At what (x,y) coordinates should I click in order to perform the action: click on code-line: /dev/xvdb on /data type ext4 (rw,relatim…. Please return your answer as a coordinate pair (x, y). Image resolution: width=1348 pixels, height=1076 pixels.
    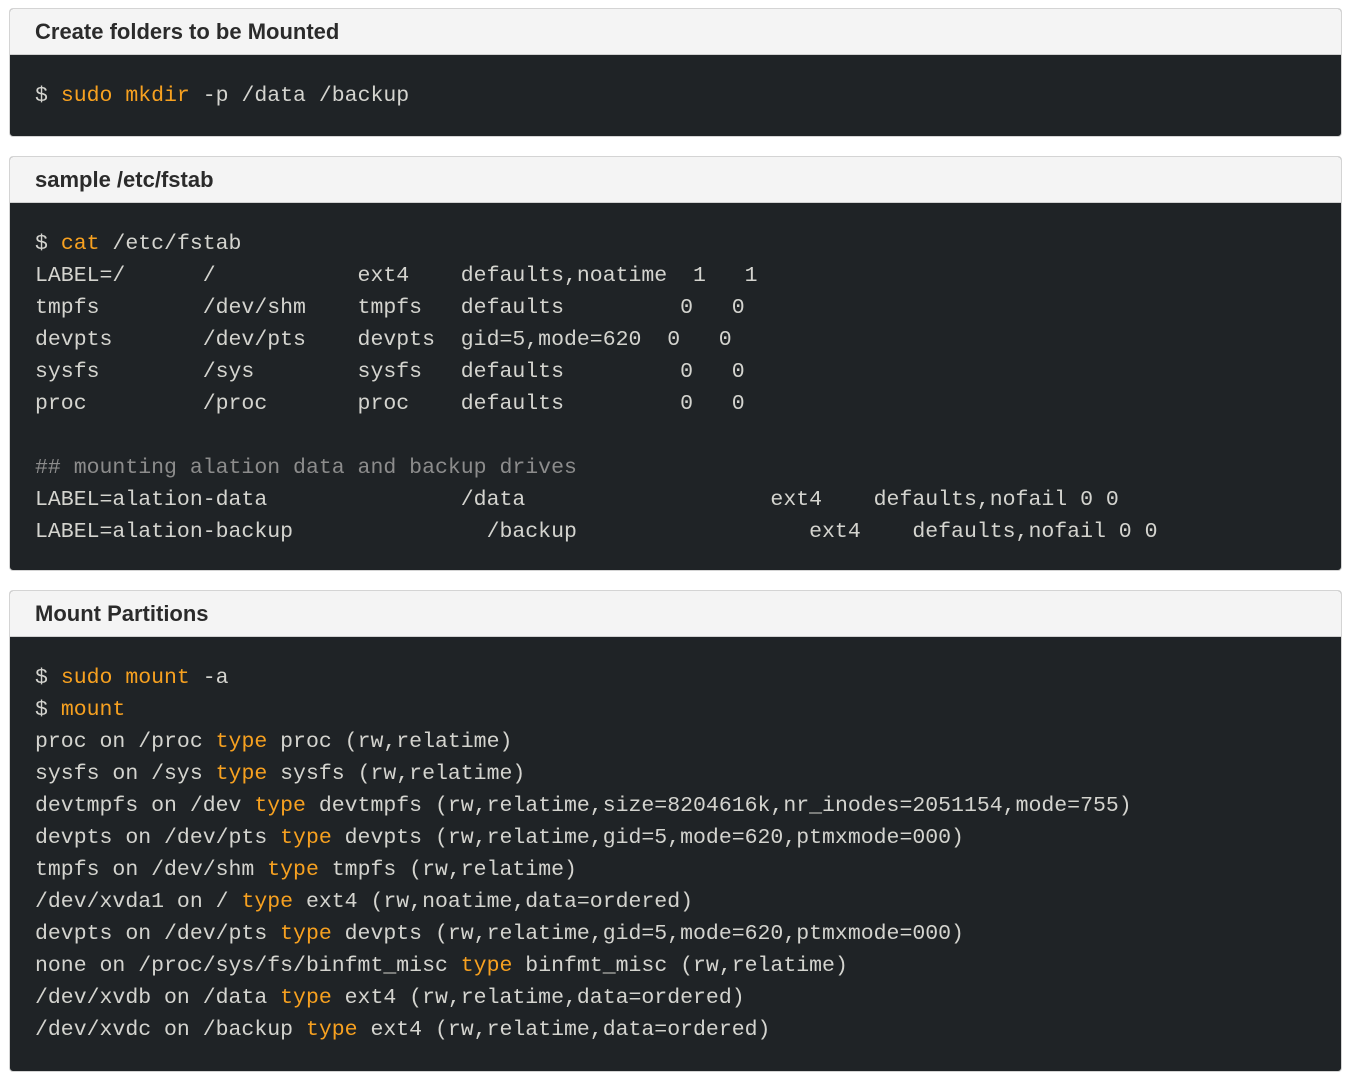
    Looking at the image, I should click on (688, 998).